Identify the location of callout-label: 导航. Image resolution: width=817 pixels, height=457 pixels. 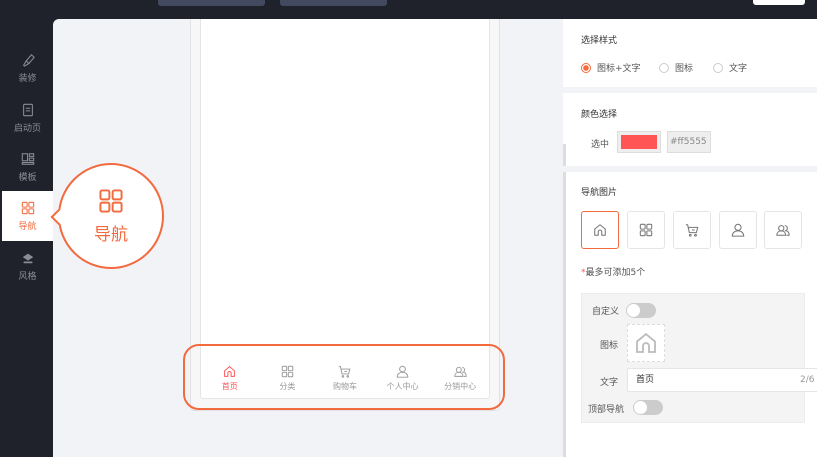
(111, 234).